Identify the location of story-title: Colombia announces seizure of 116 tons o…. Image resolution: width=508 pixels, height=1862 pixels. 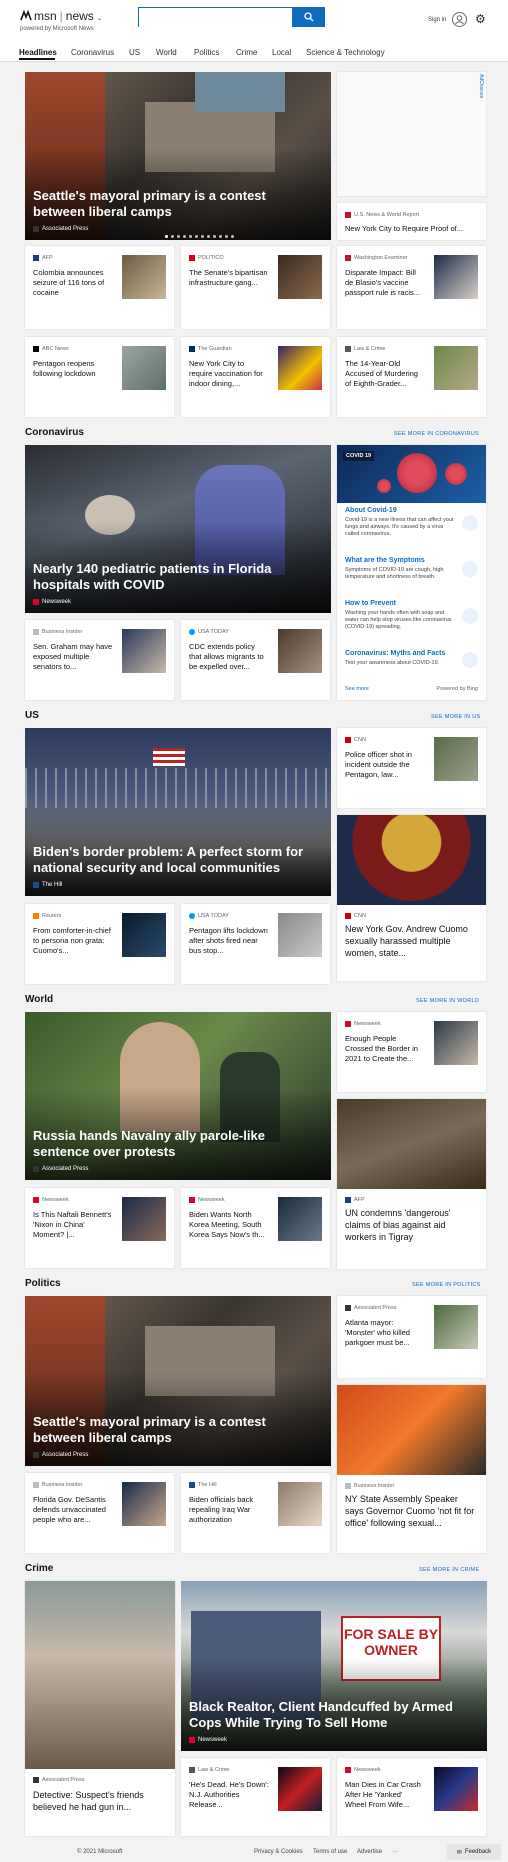
(73, 283).